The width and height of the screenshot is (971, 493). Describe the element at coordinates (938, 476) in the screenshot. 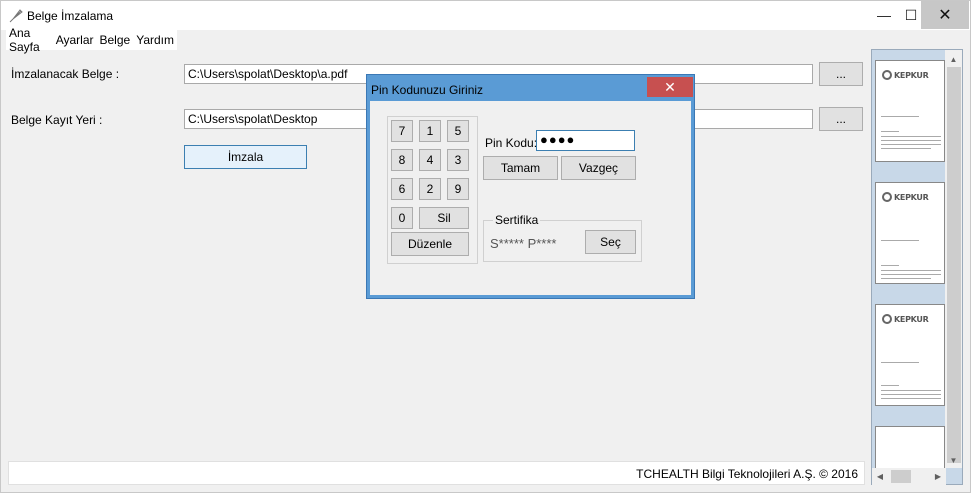

I see `scroll-right-icon: ▶` at that location.